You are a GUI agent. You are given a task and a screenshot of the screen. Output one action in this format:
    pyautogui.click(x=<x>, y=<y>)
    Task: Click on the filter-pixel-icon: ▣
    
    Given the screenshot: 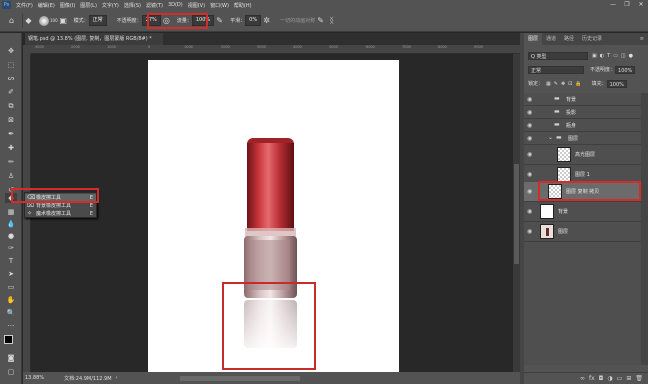 What is the action you would take?
    pyautogui.click(x=594, y=56)
    